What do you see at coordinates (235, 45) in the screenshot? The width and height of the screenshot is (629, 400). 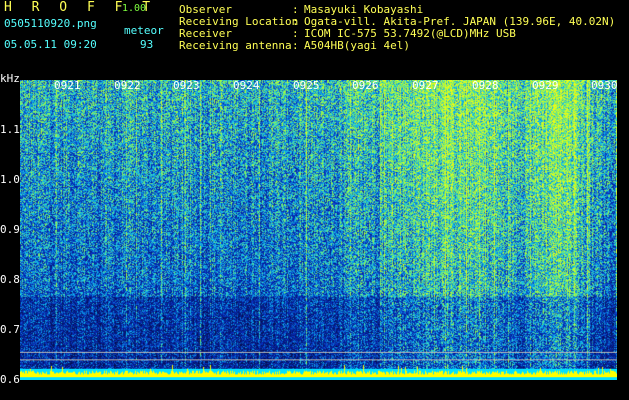 I see `antenna-label: Receiving antenna` at bounding box center [235, 45].